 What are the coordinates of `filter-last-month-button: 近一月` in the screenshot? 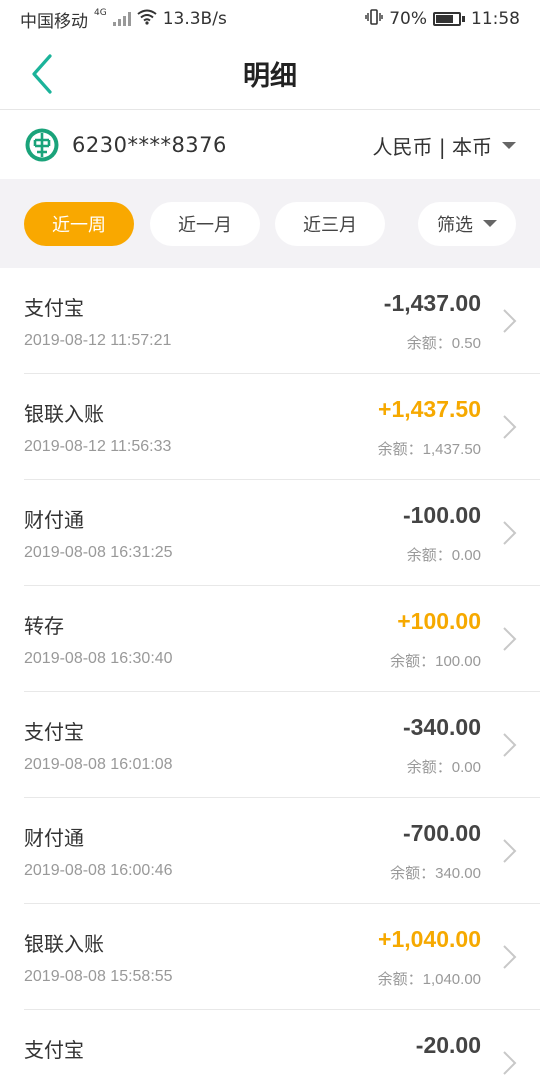 It's located at (205, 223).